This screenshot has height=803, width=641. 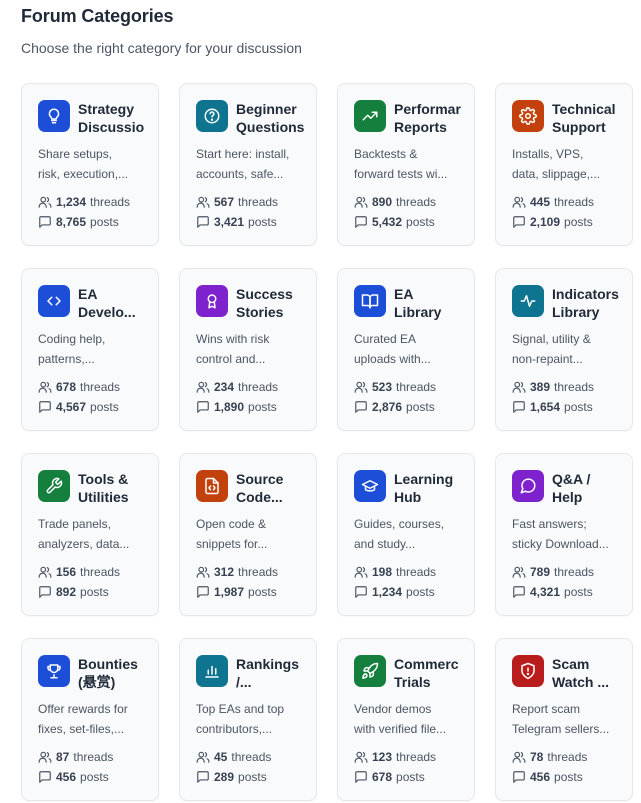 I want to click on threads-count: 156, so click(x=66, y=572).